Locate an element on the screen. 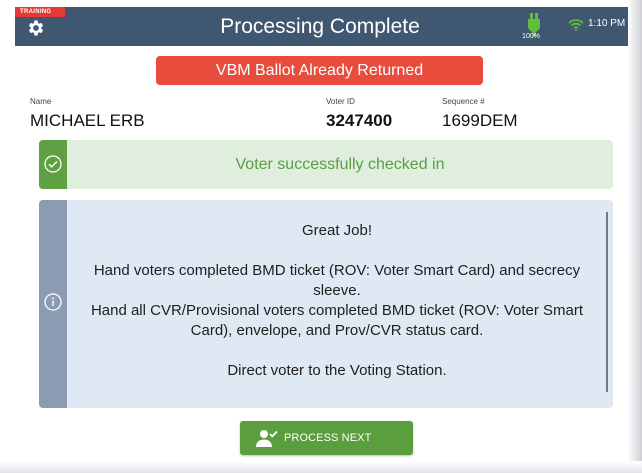 This screenshot has height=473, width=642. page-title: Processing Complete is located at coordinates (320, 26).